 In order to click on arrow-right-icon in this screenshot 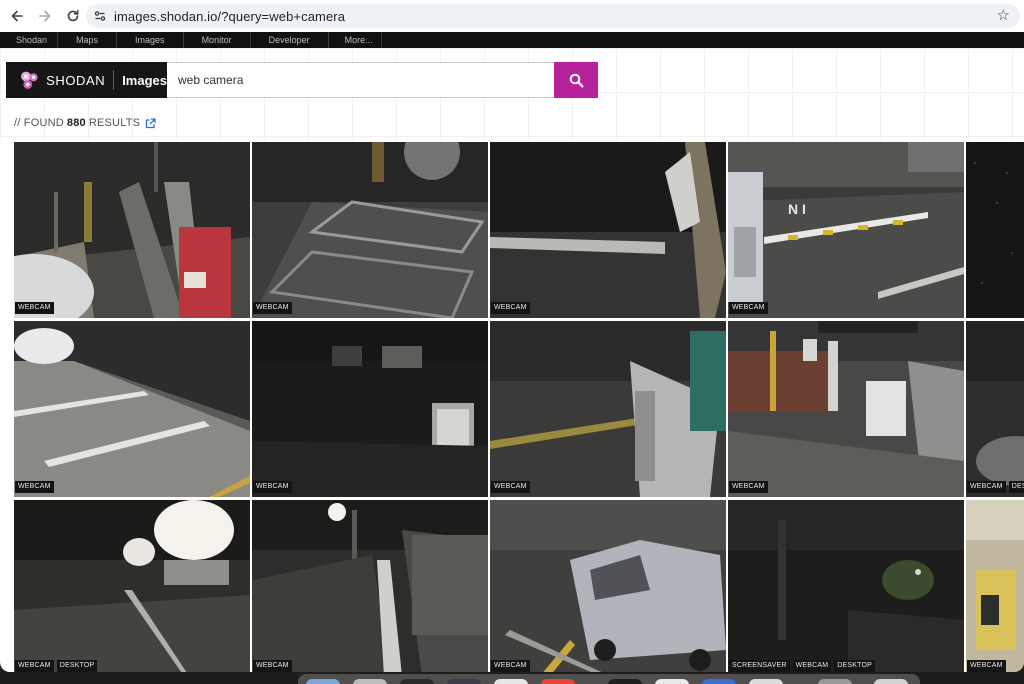, I will do `click(45, 16)`.